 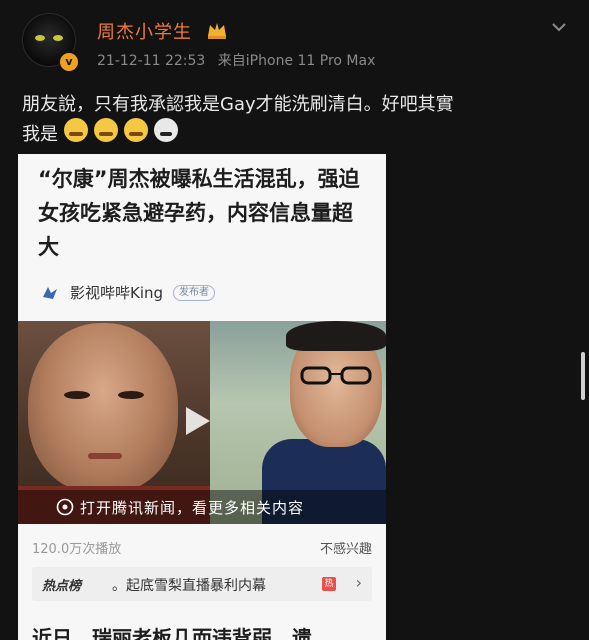 I want to click on video-caption: 打开腾讯新闻，看更多相关内容, so click(x=192, y=507).